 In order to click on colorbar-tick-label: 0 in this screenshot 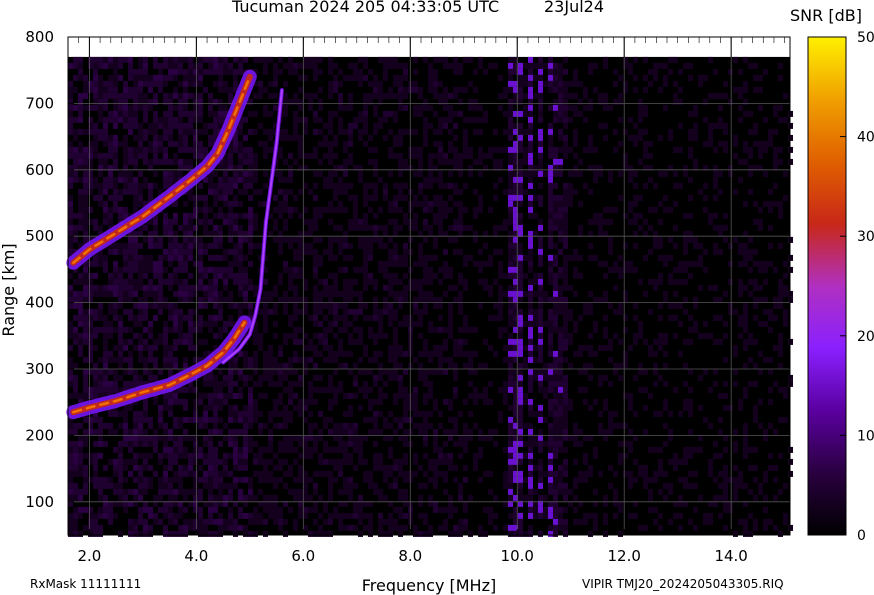, I will do `click(861, 536)`.